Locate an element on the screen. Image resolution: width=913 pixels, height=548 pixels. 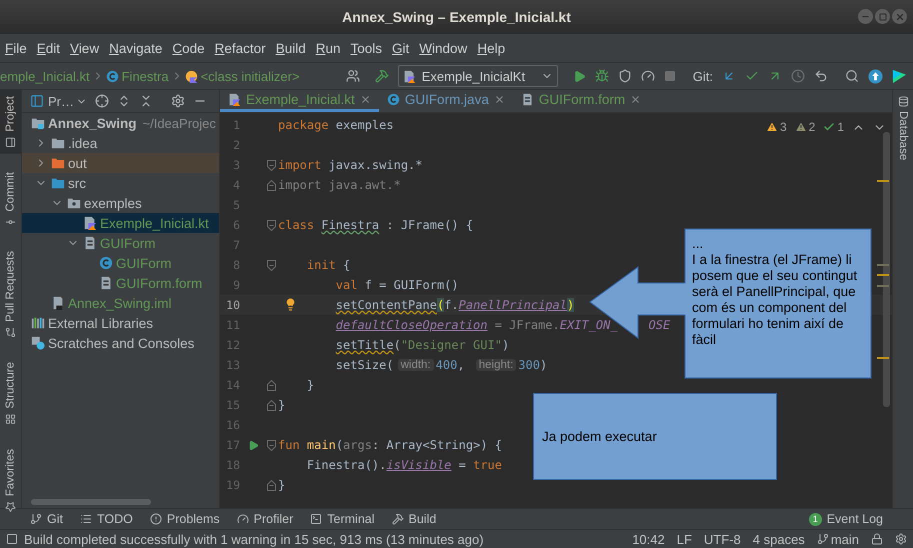
menu-item: Run is located at coordinates (328, 48).